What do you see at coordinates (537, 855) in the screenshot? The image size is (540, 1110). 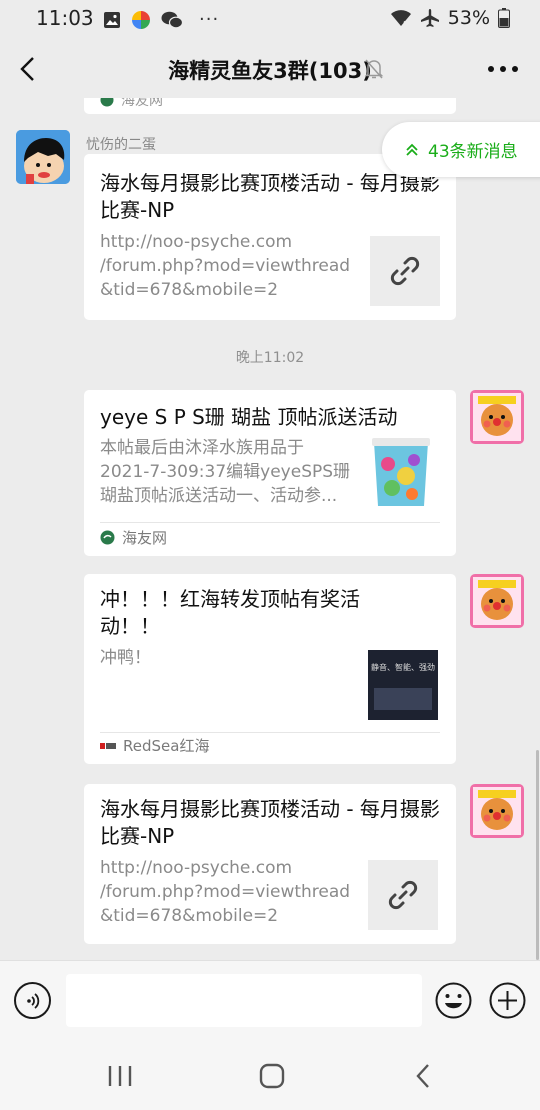 I see `scrollbar` at bounding box center [537, 855].